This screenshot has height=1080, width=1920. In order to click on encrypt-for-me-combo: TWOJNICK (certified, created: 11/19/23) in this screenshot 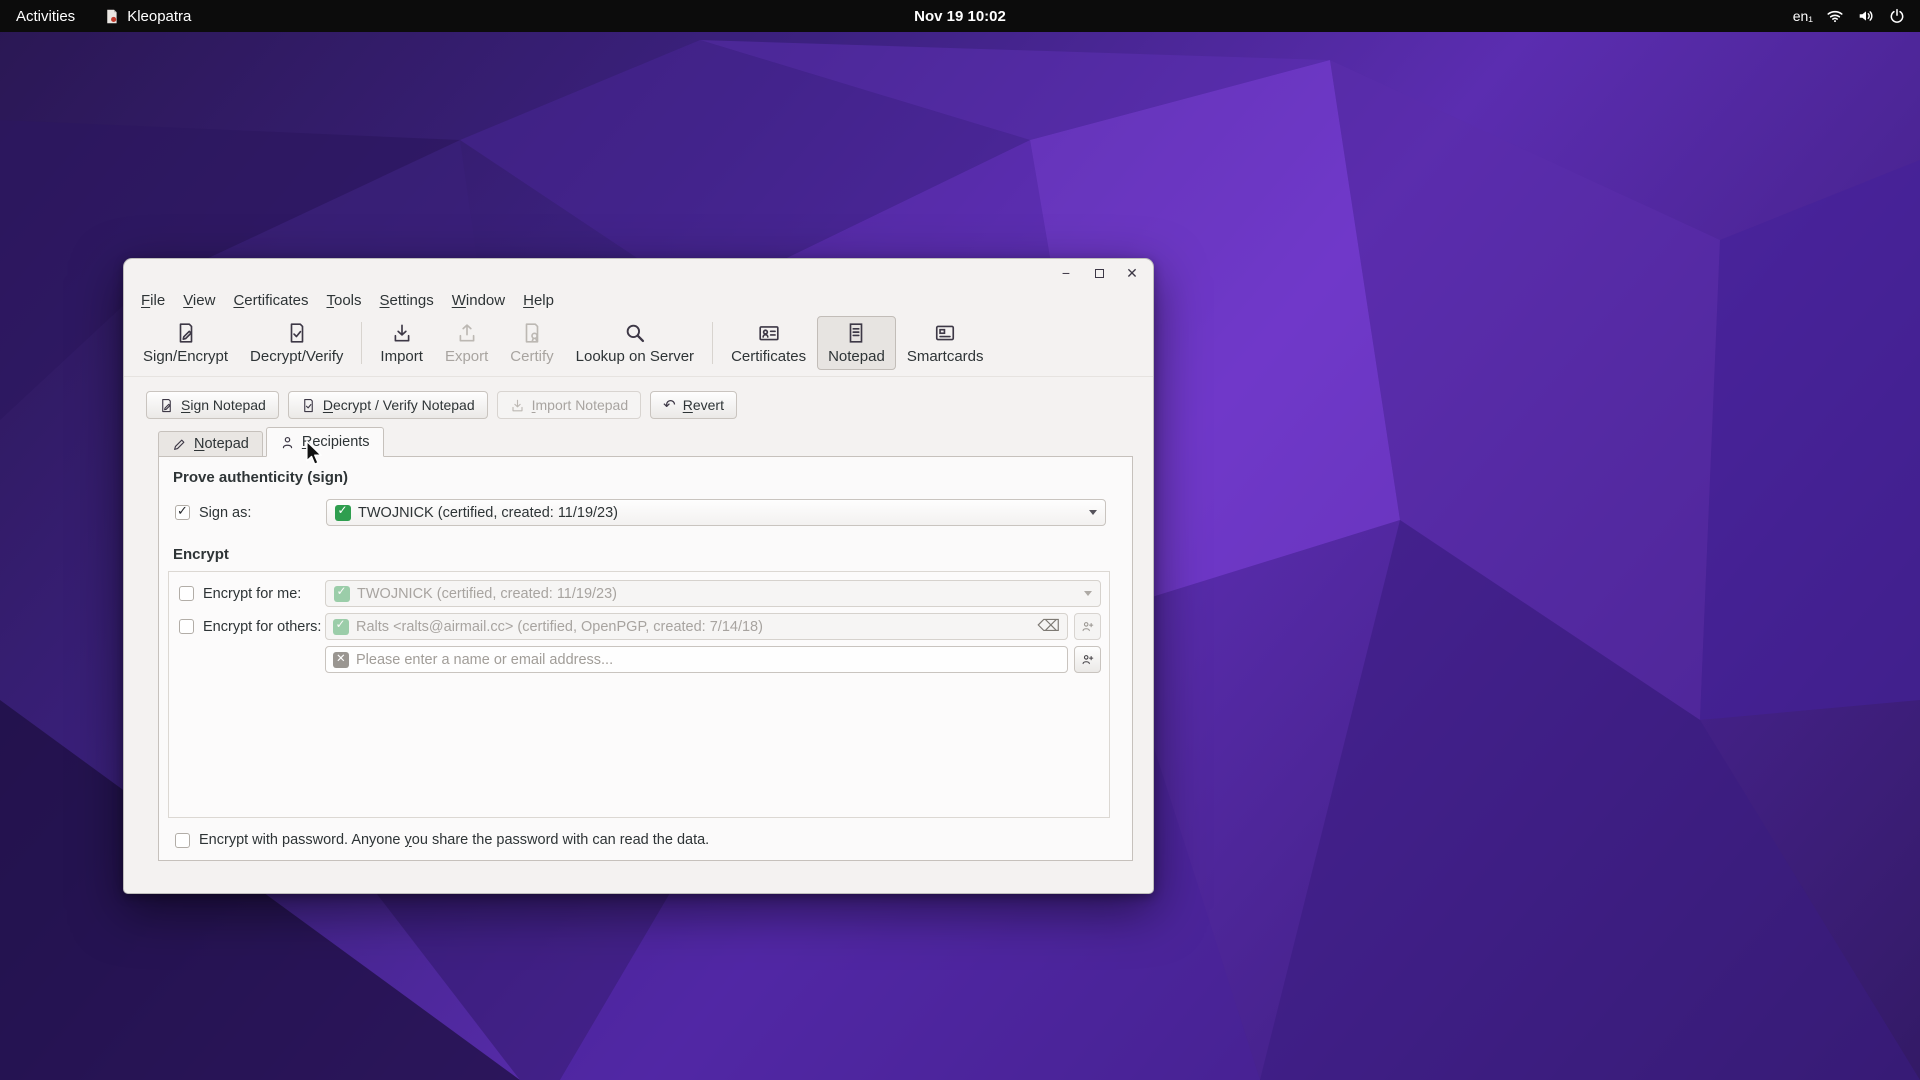, I will do `click(713, 593)`.